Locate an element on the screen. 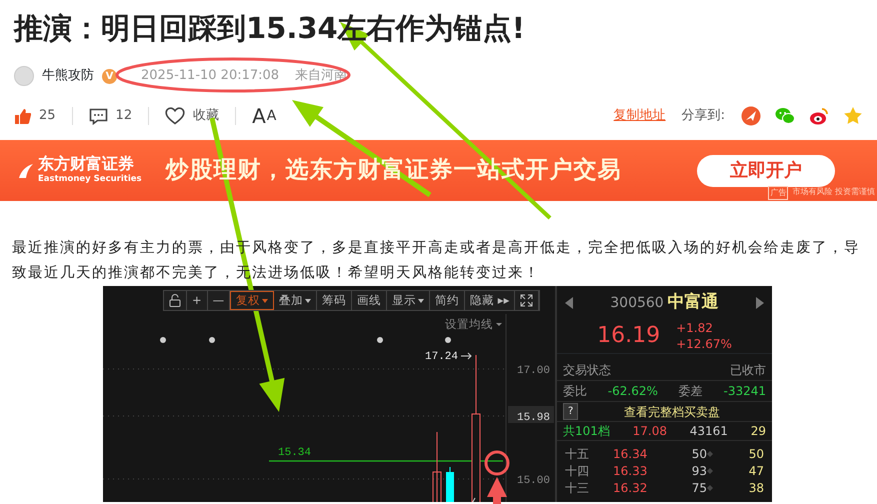 The height and width of the screenshot is (504, 877). fullscreen-button is located at coordinates (527, 300).